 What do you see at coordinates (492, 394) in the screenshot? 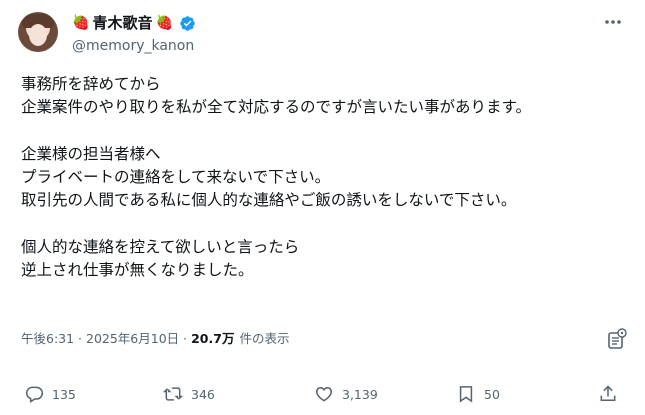
I see `bookmark-count: 50` at bounding box center [492, 394].